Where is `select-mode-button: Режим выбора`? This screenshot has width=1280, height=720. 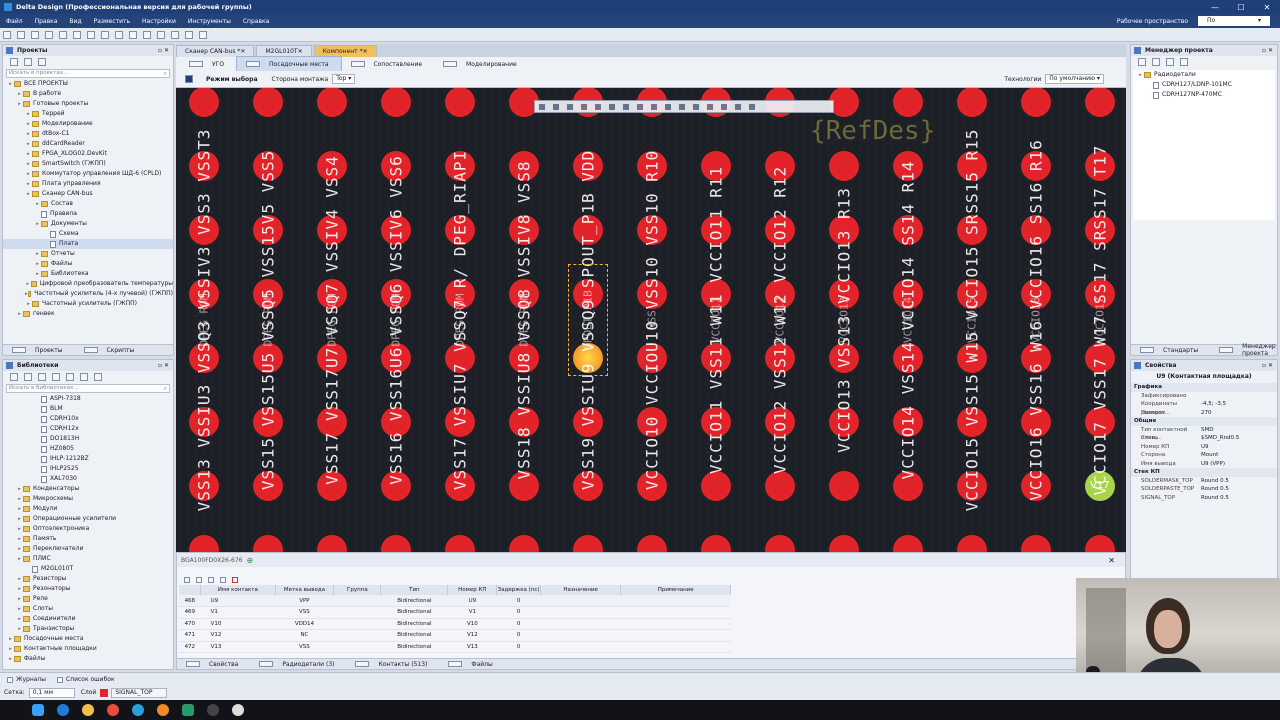 select-mode-button: Режим выбора is located at coordinates (232, 79).